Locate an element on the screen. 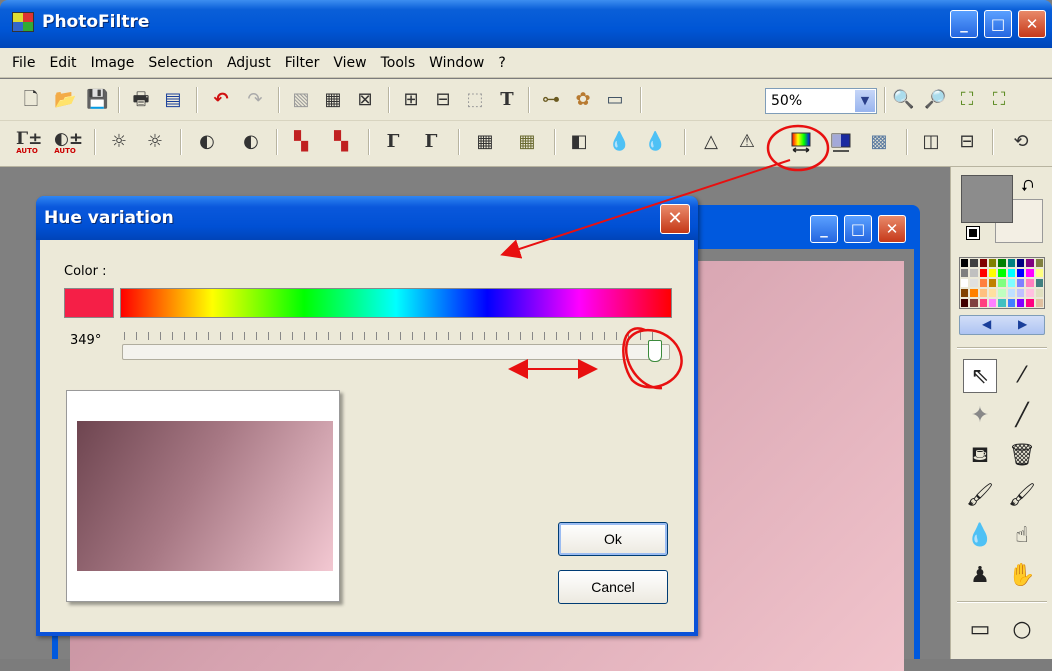 The image size is (1052, 671). menu-edit: Edit is located at coordinates (62, 63).